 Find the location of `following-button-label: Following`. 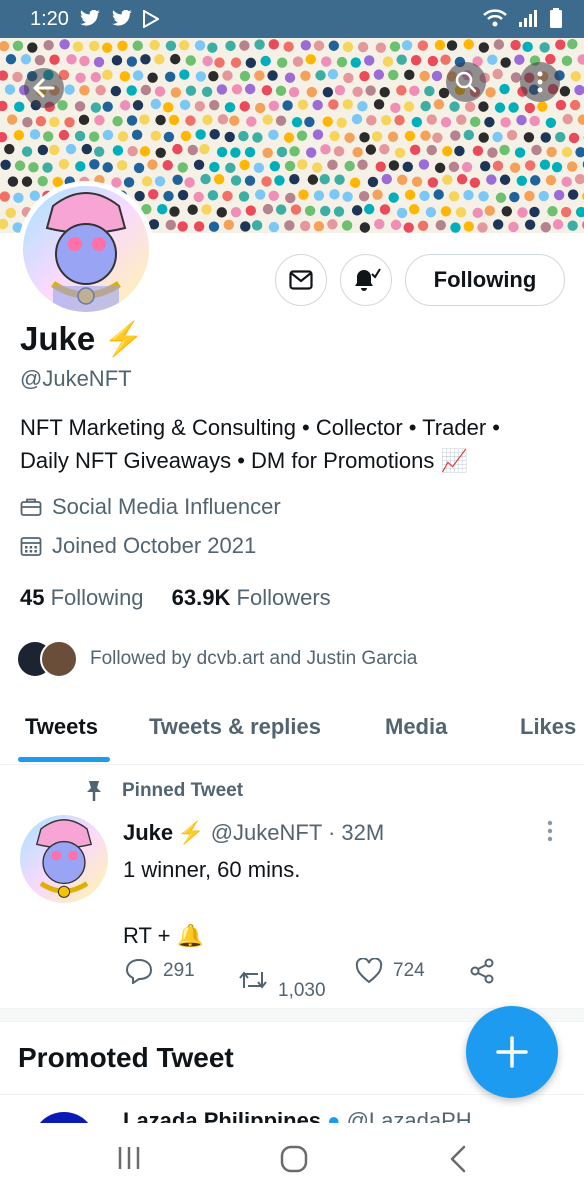

following-button-label: Following is located at coordinates (485, 279).